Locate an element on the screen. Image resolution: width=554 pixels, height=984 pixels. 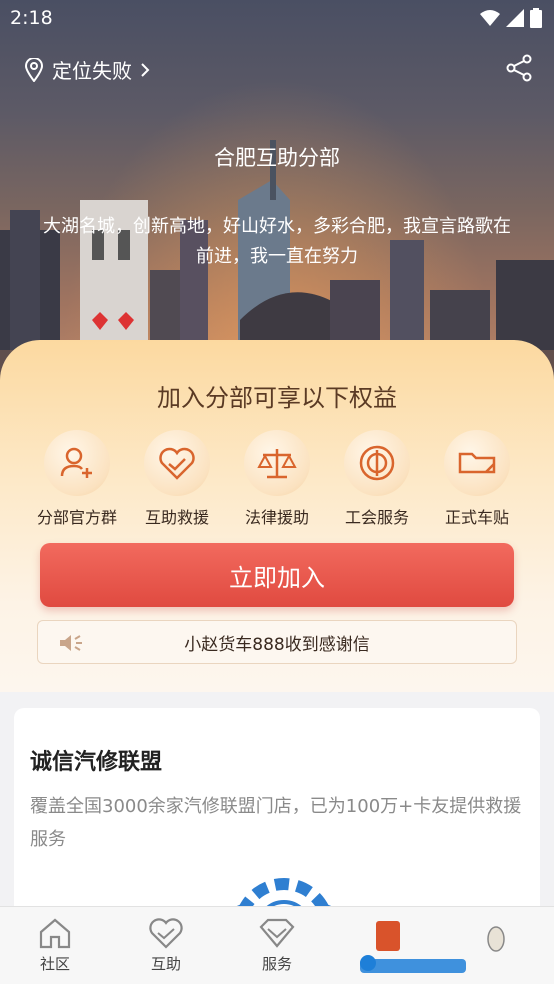
benefit-label: 法律援助 is located at coordinates (276, 517).